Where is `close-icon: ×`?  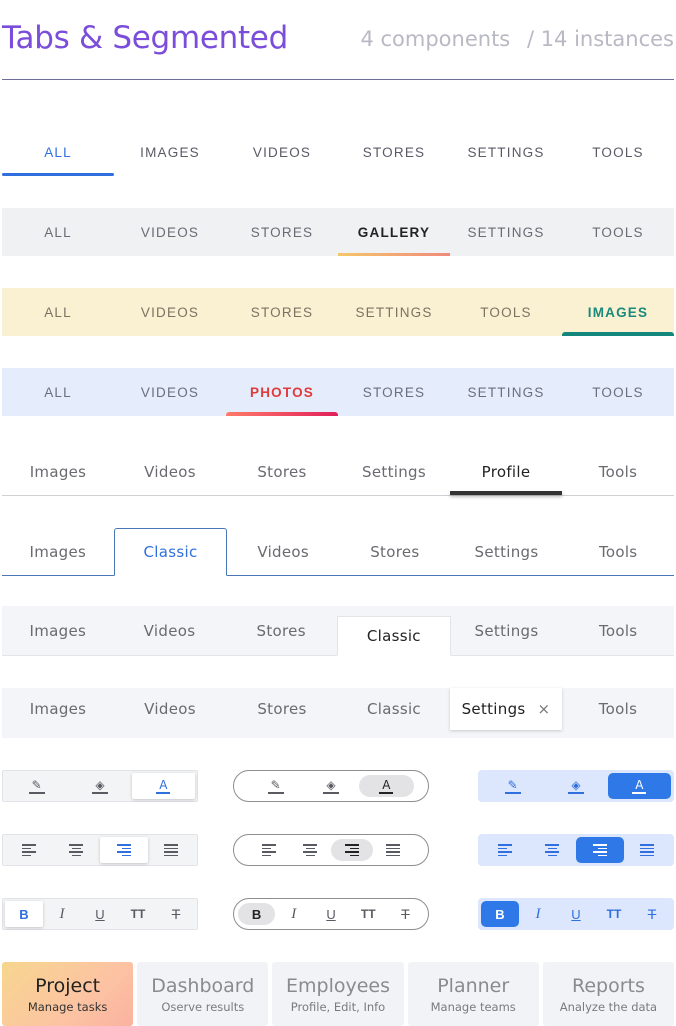 close-icon: × is located at coordinates (544, 709).